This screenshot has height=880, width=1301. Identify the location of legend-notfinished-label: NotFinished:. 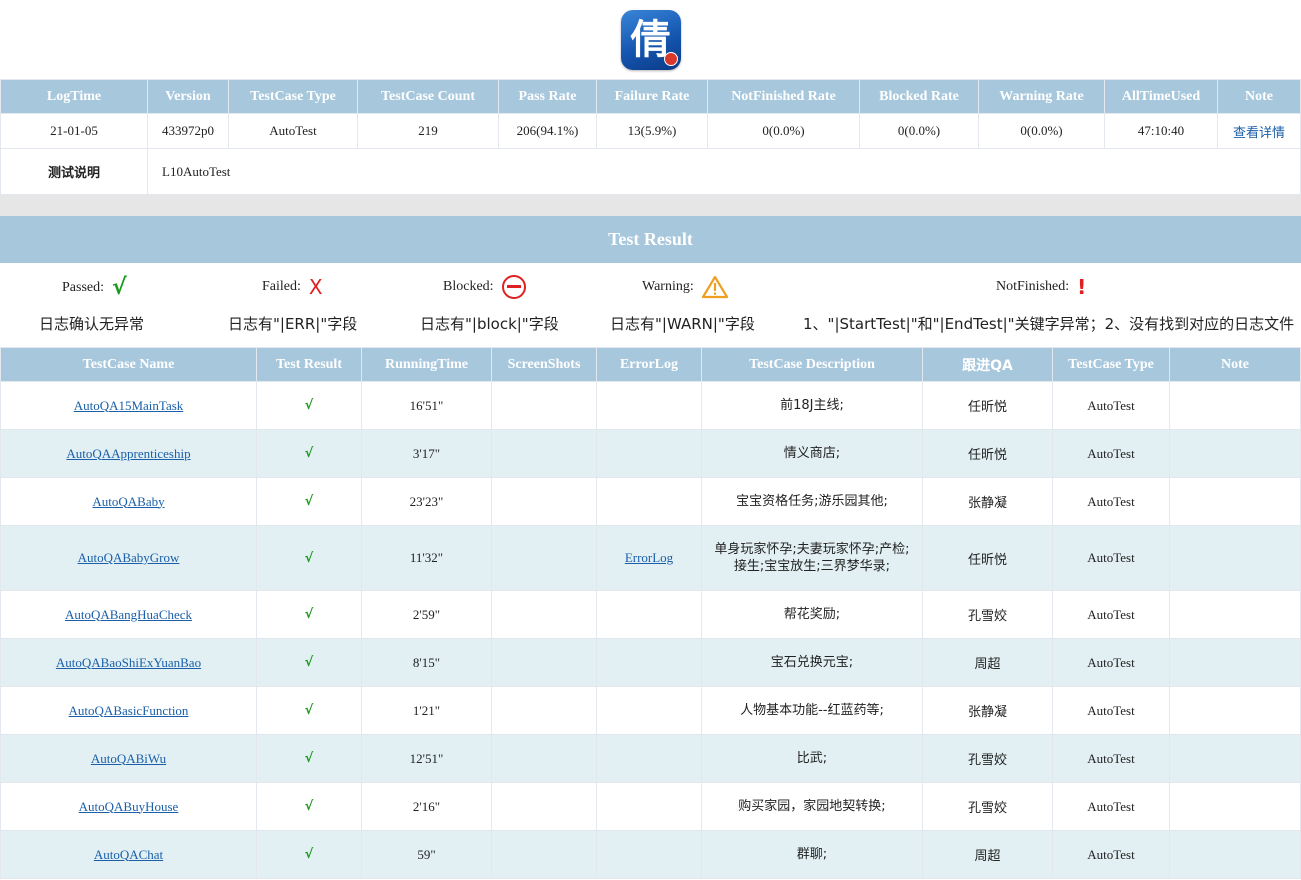
(1033, 286).